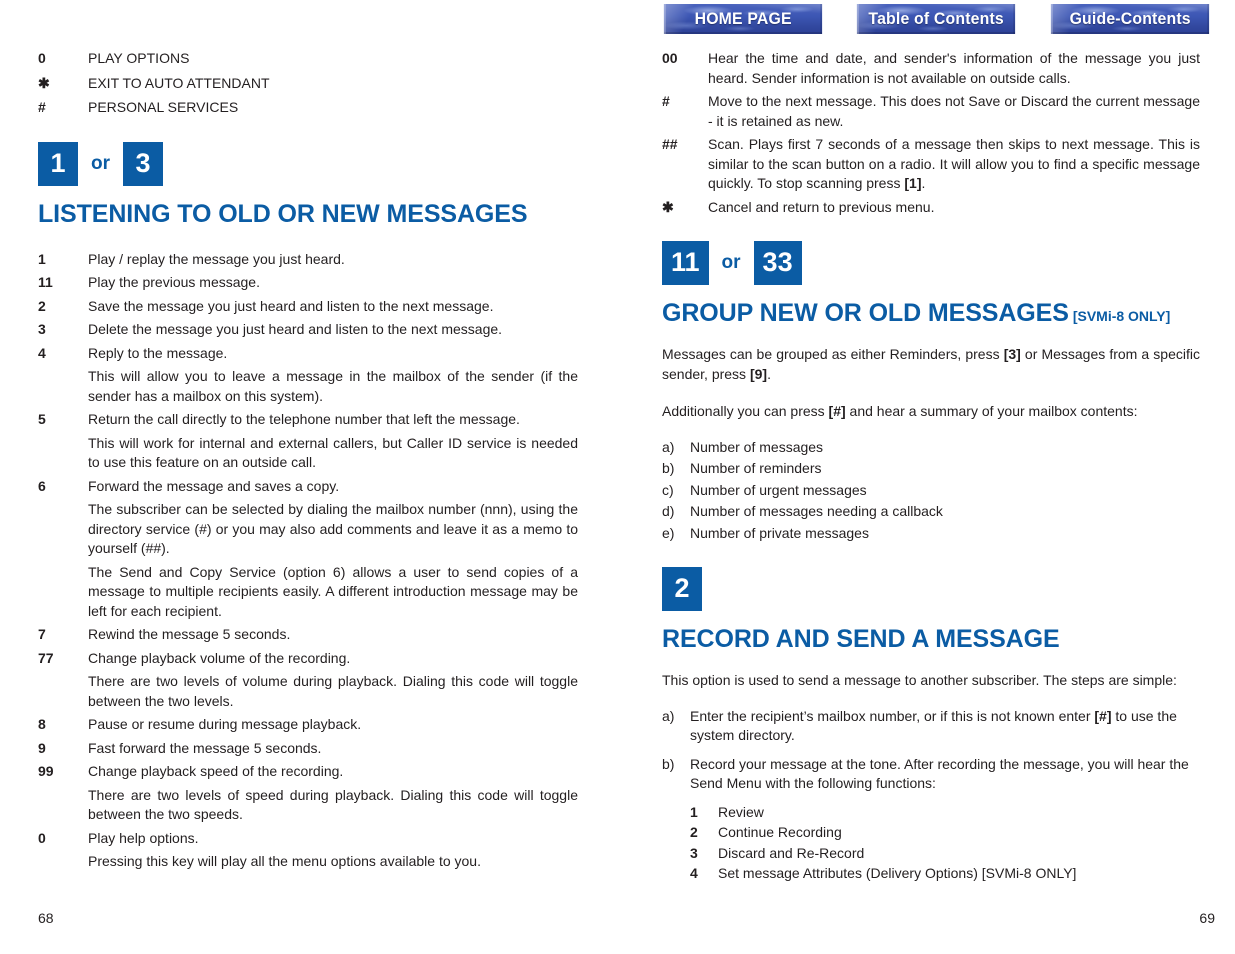  I want to click on section-title: GROUP NEW OR OLD MESSAGES [SVMi-8 ONLY], so click(931, 313).